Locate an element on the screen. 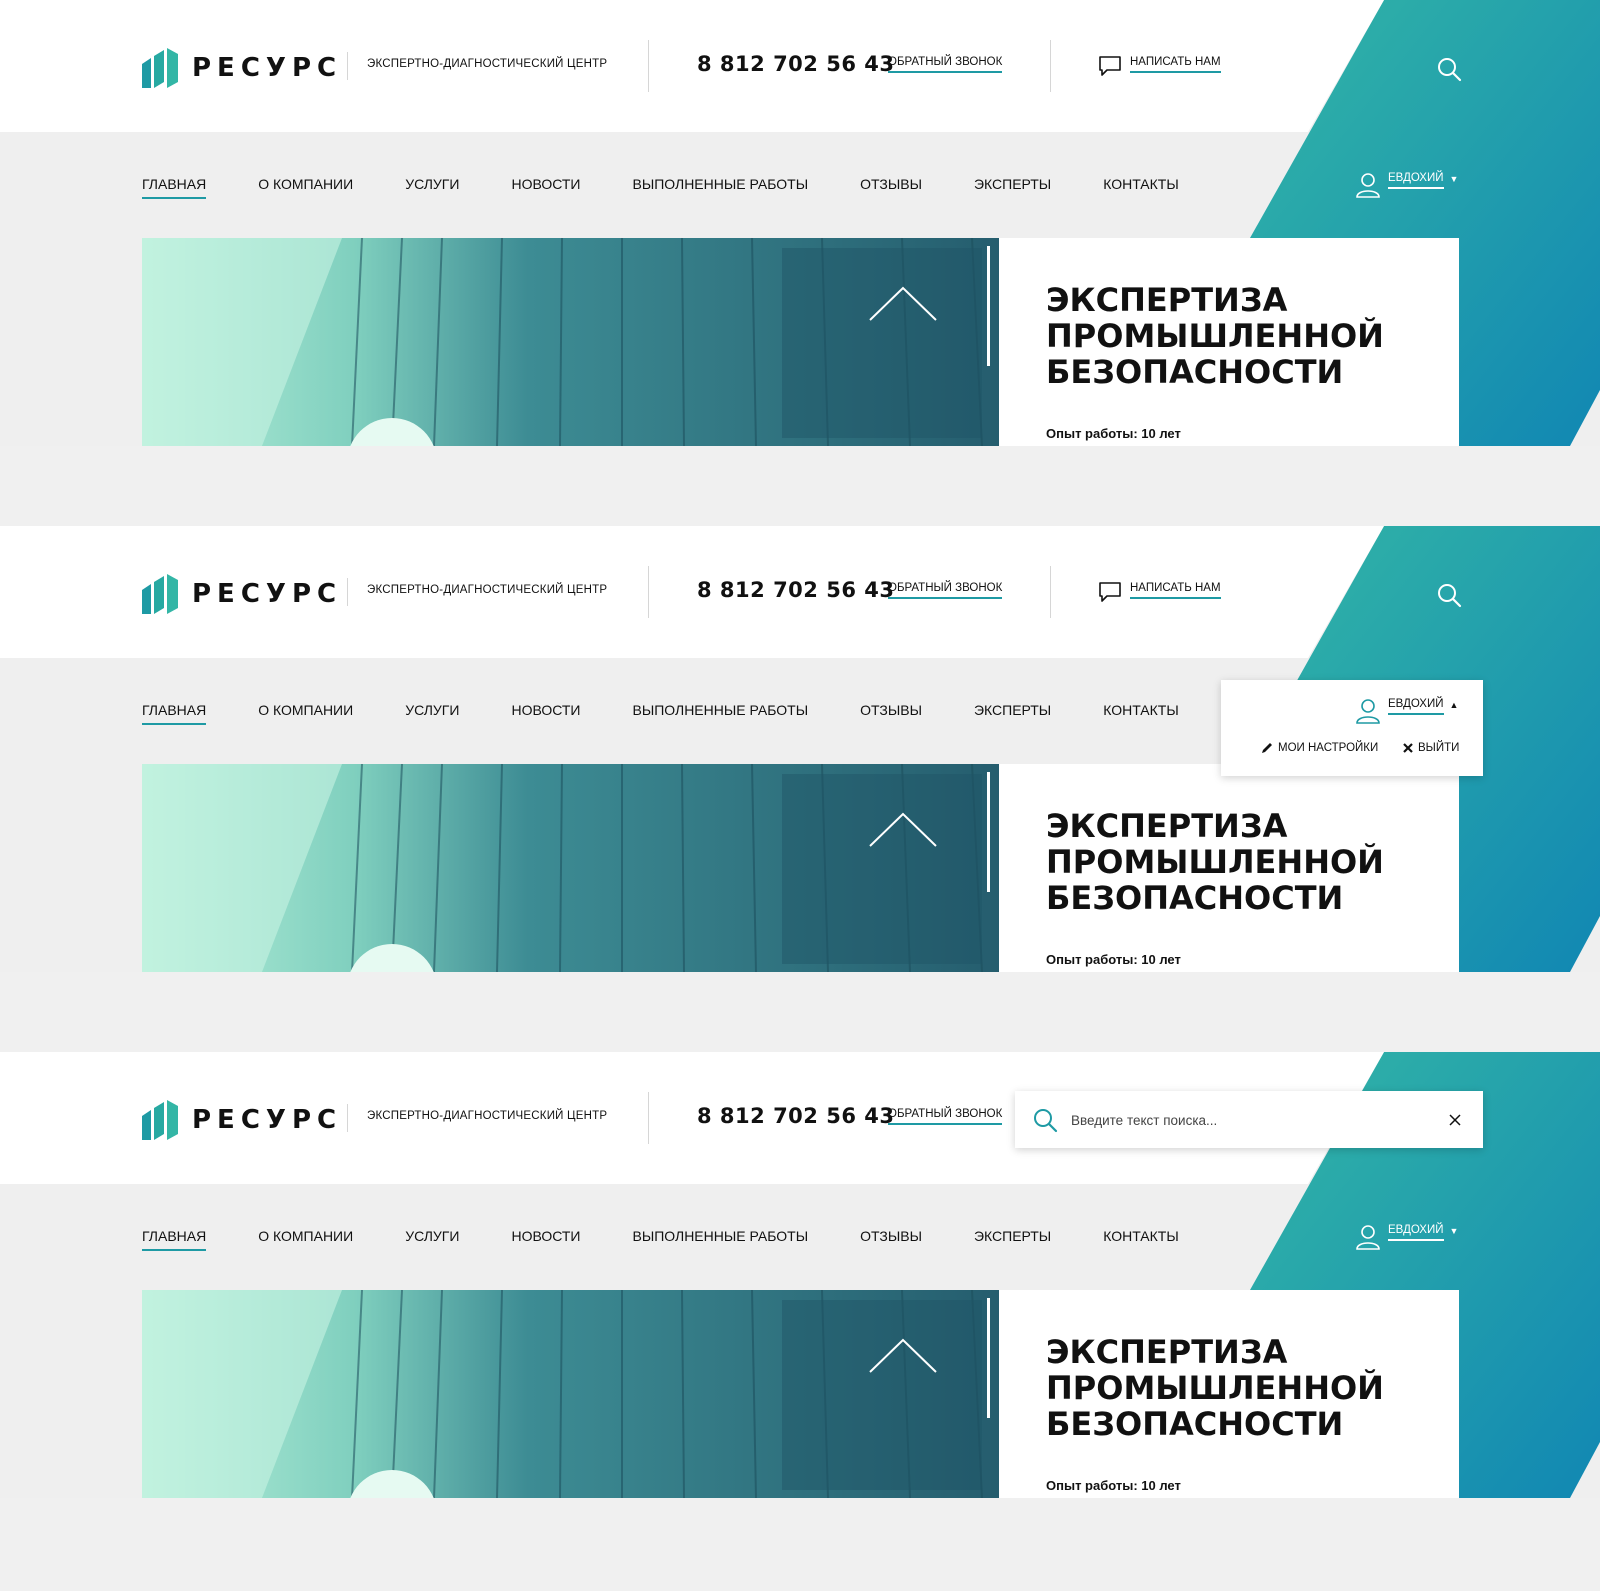  logout-label: ВЫЙТИ is located at coordinates (1439, 748).